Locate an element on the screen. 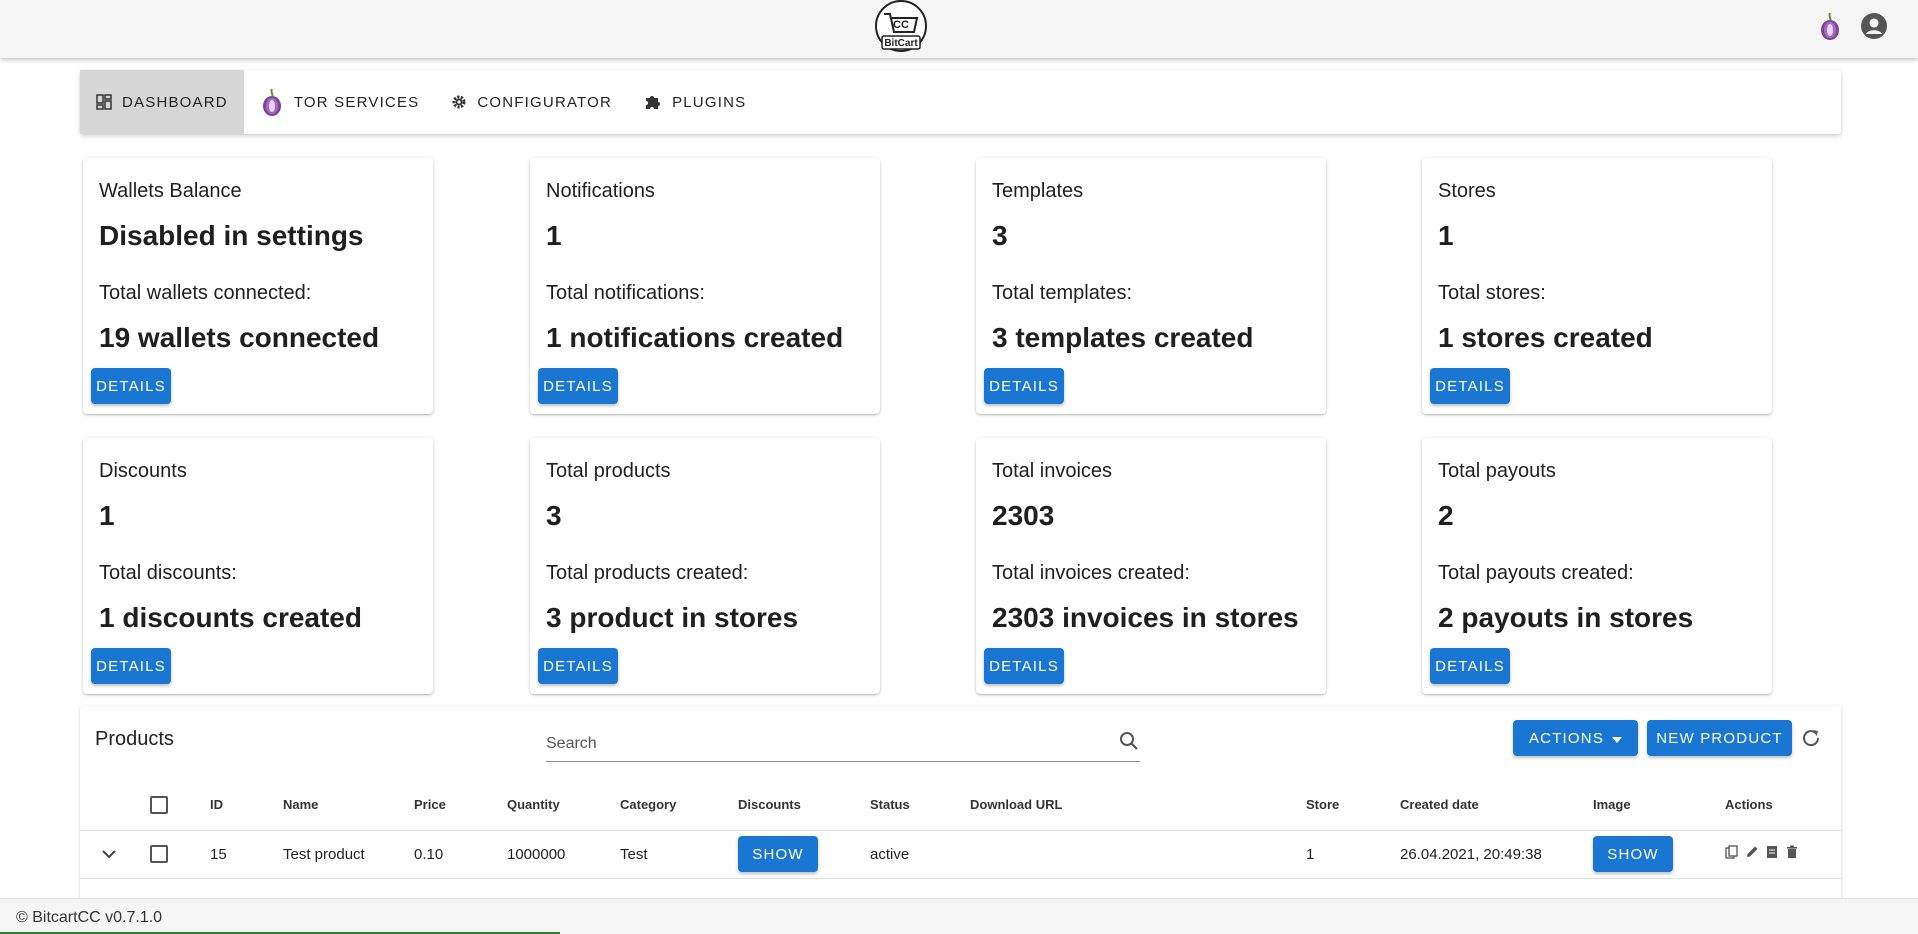  copy-icon is located at coordinates (1732, 854).